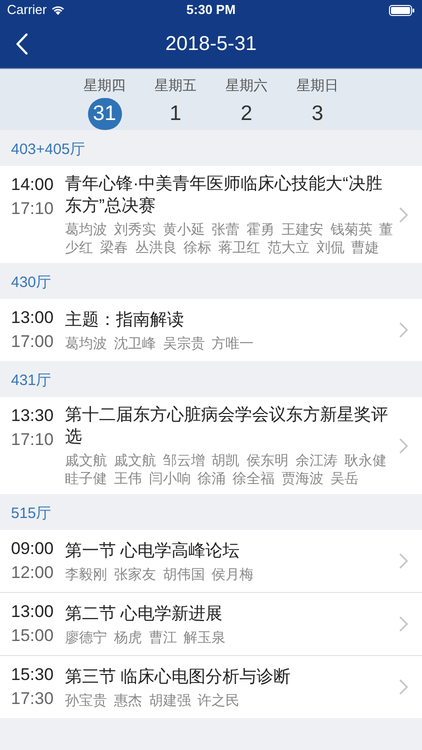  Describe the element at coordinates (225, 460) in the screenshot. I see `speaker-names: 戚文航 戚文航 邹云增 胡凯 侯东明 余江涛 耿永健` at that location.